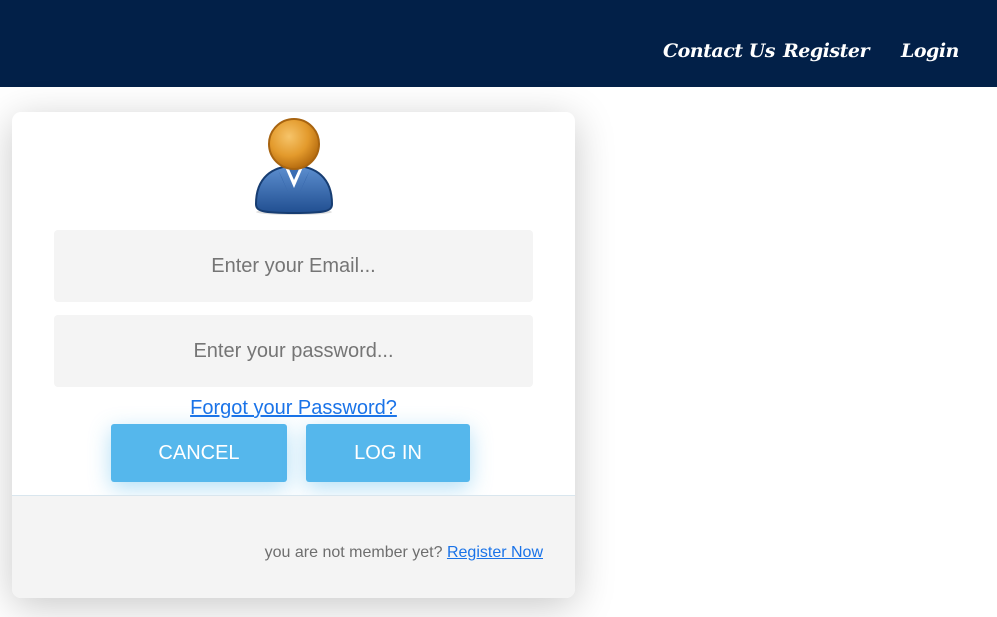  Describe the element at coordinates (294, 166) in the screenshot. I see `user-avatar-icon` at that location.